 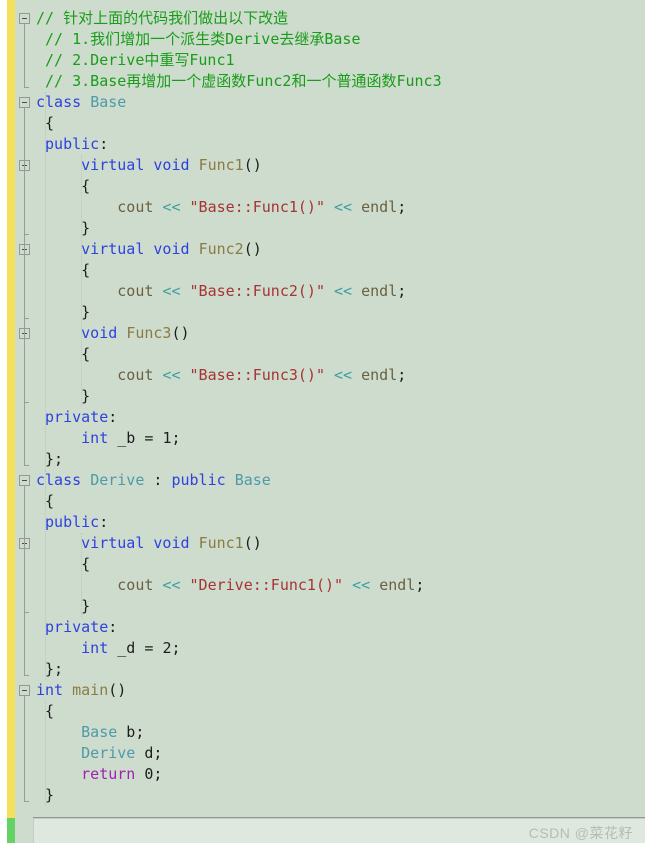 What do you see at coordinates (339, 774) in the screenshot?
I see `code-line: return 0;` at bounding box center [339, 774].